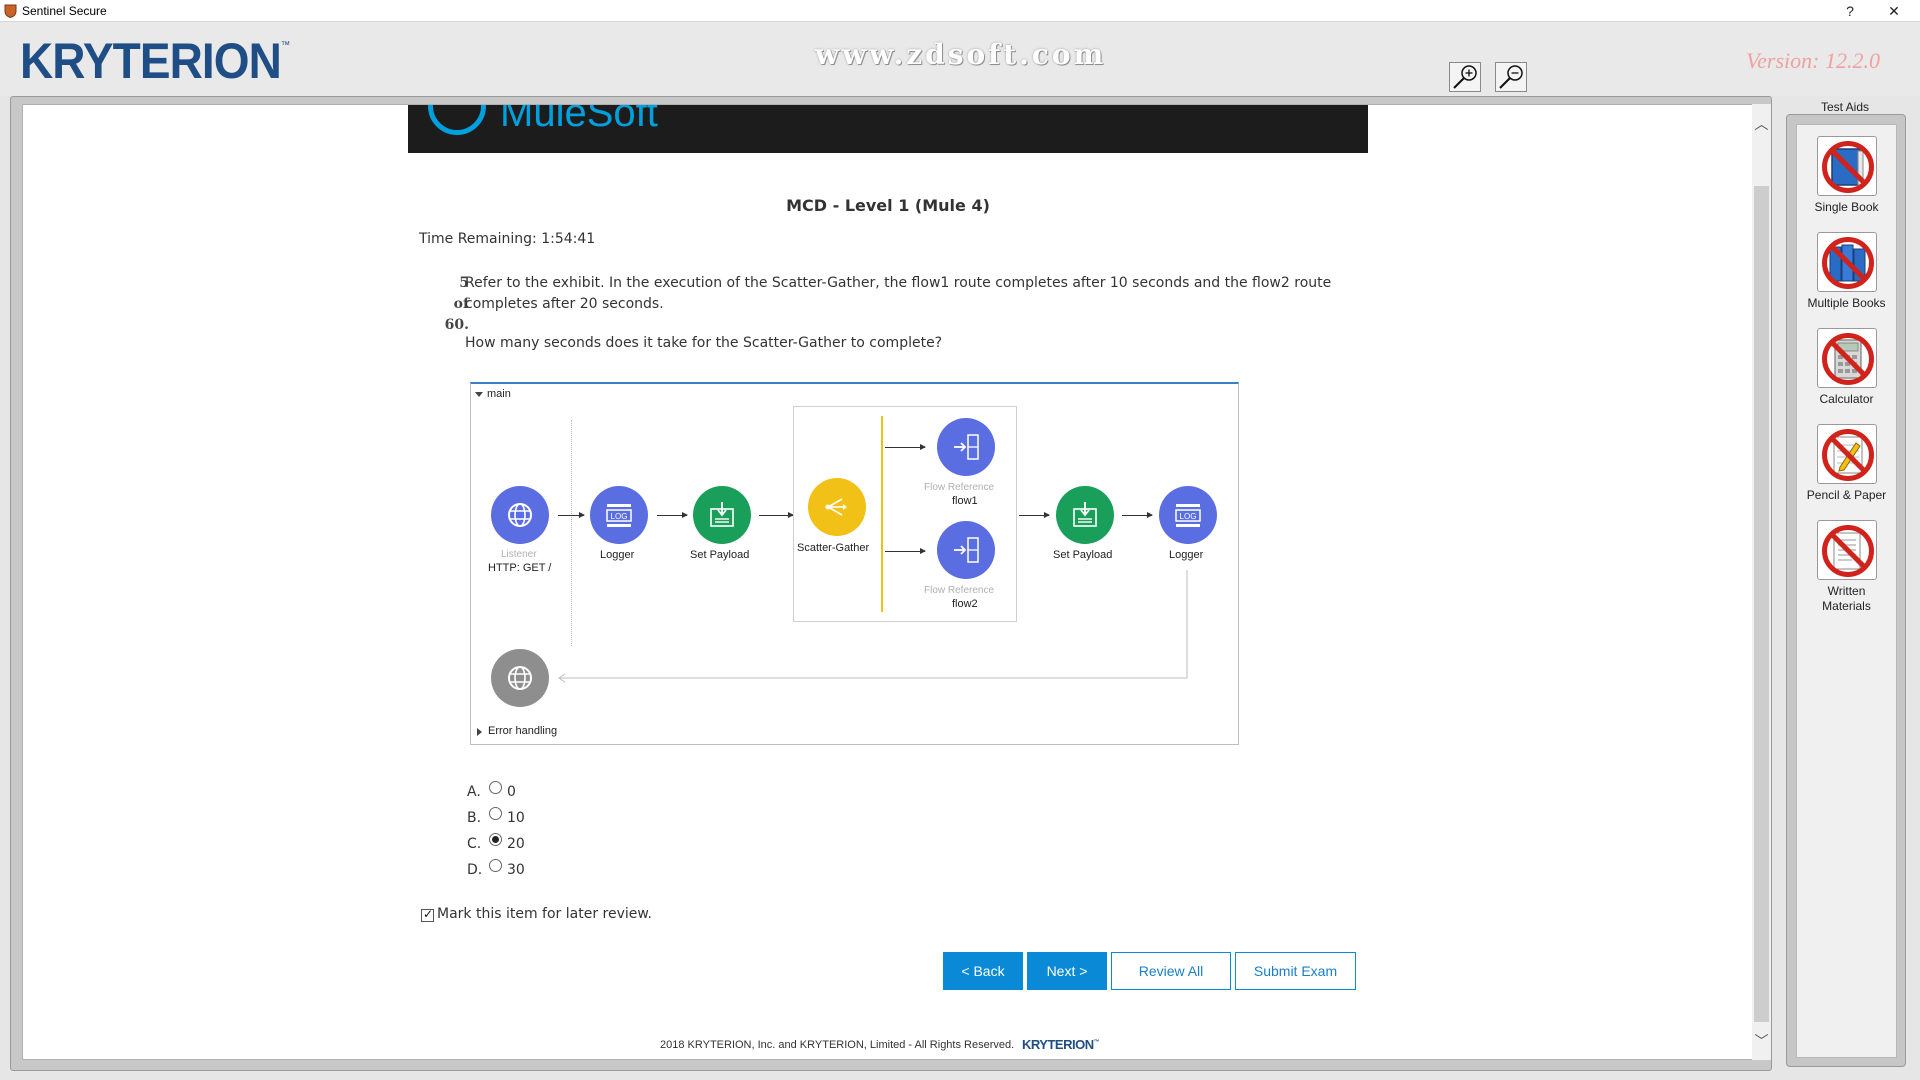 The width and height of the screenshot is (1920, 1080). I want to click on aid-multiple-books: Multiple Books, so click(1846, 271).